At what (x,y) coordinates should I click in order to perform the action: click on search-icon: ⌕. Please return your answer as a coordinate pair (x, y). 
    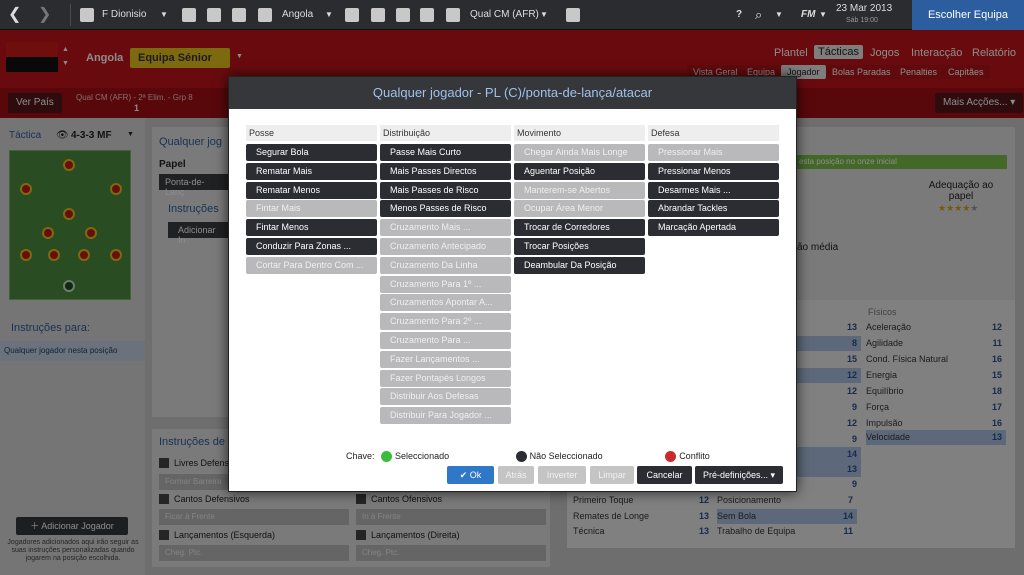
    Looking at the image, I should click on (758, 15).